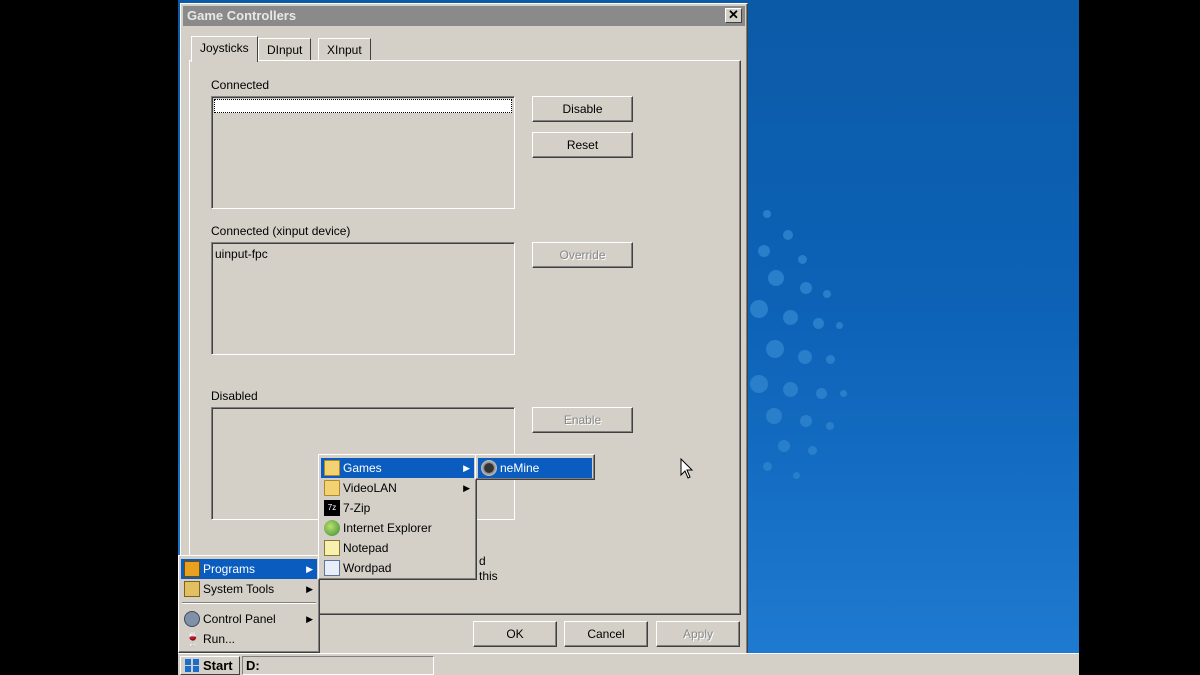 This screenshot has width=1200, height=675. I want to click on enable-button: Enable, so click(582, 420).